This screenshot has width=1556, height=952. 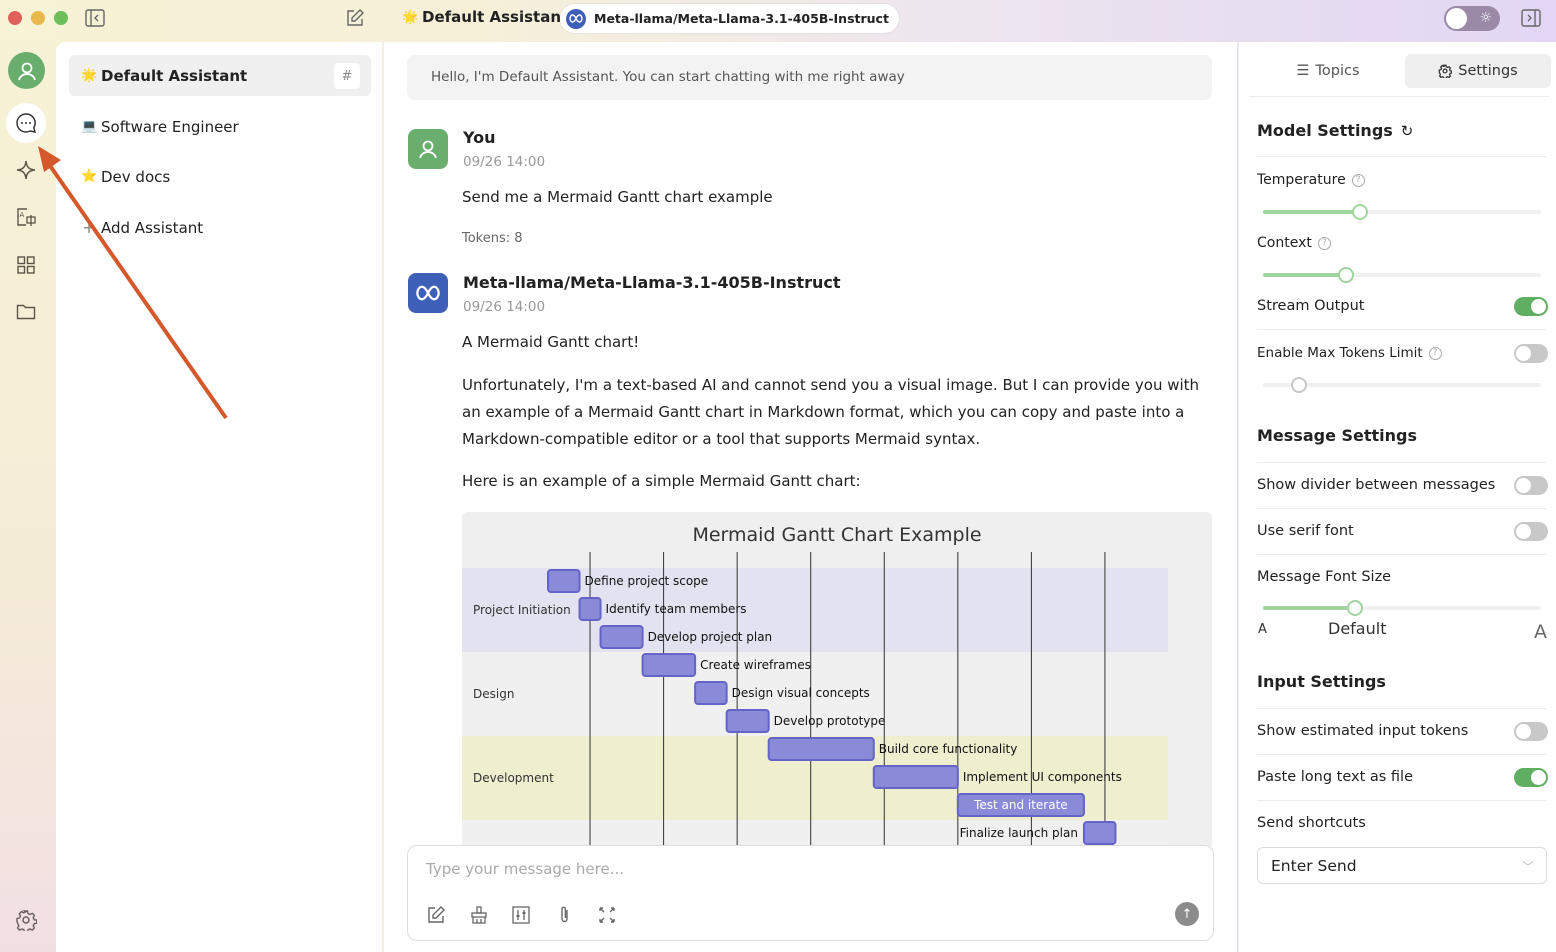 What do you see at coordinates (89, 75) in the screenshot?
I see `assistant-emoji-icon: 🌟` at bounding box center [89, 75].